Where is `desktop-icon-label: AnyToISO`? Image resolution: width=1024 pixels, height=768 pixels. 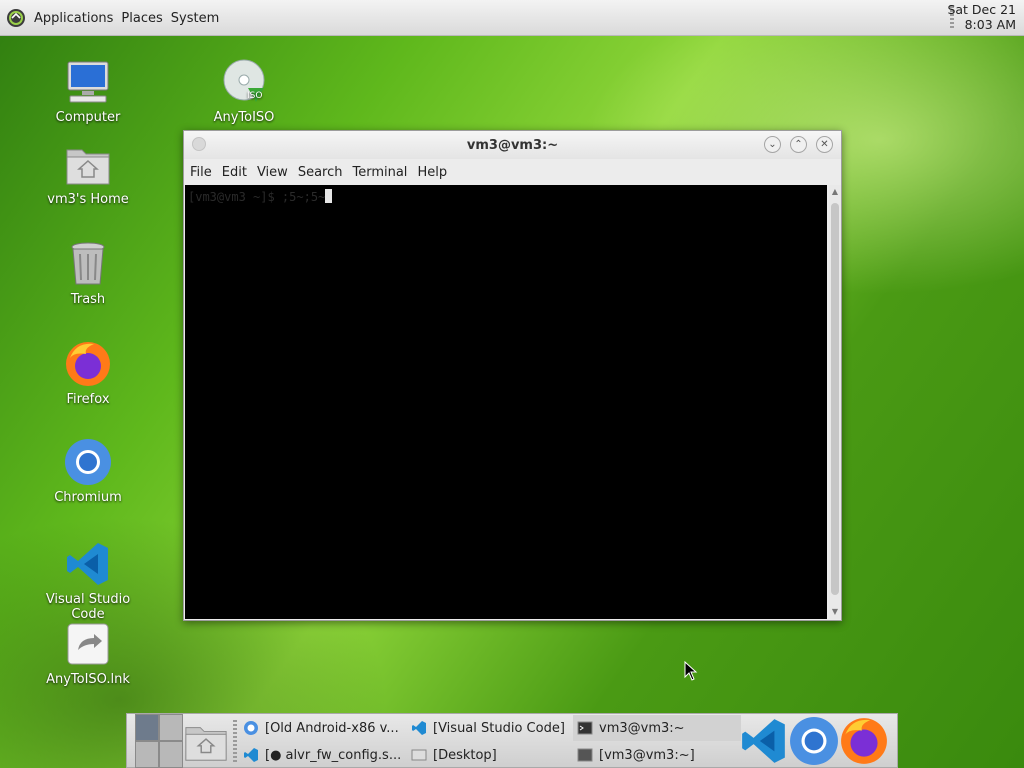
desktop-icon-label: AnyToISO is located at coordinates (244, 117).